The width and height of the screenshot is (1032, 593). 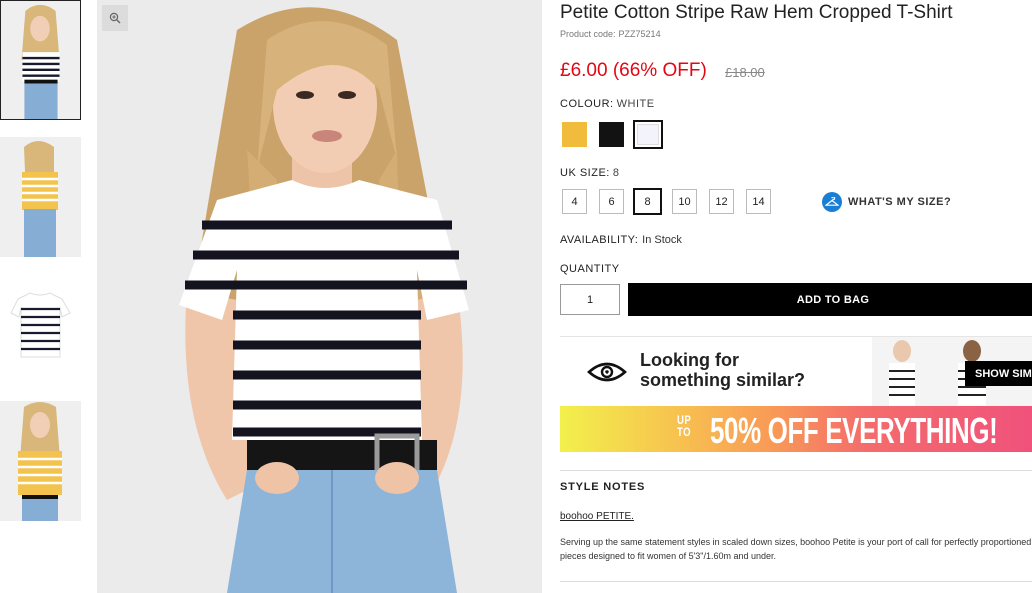 What do you see at coordinates (585, 173) in the screenshot?
I see `size-label: UK SIZE:` at bounding box center [585, 173].